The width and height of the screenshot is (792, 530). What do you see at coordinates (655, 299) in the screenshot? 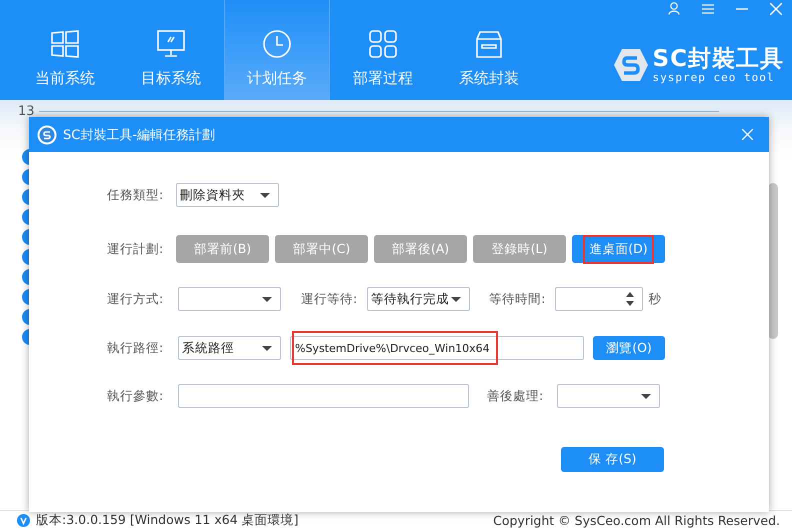
I see `unit-label: 秒` at bounding box center [655, 299].